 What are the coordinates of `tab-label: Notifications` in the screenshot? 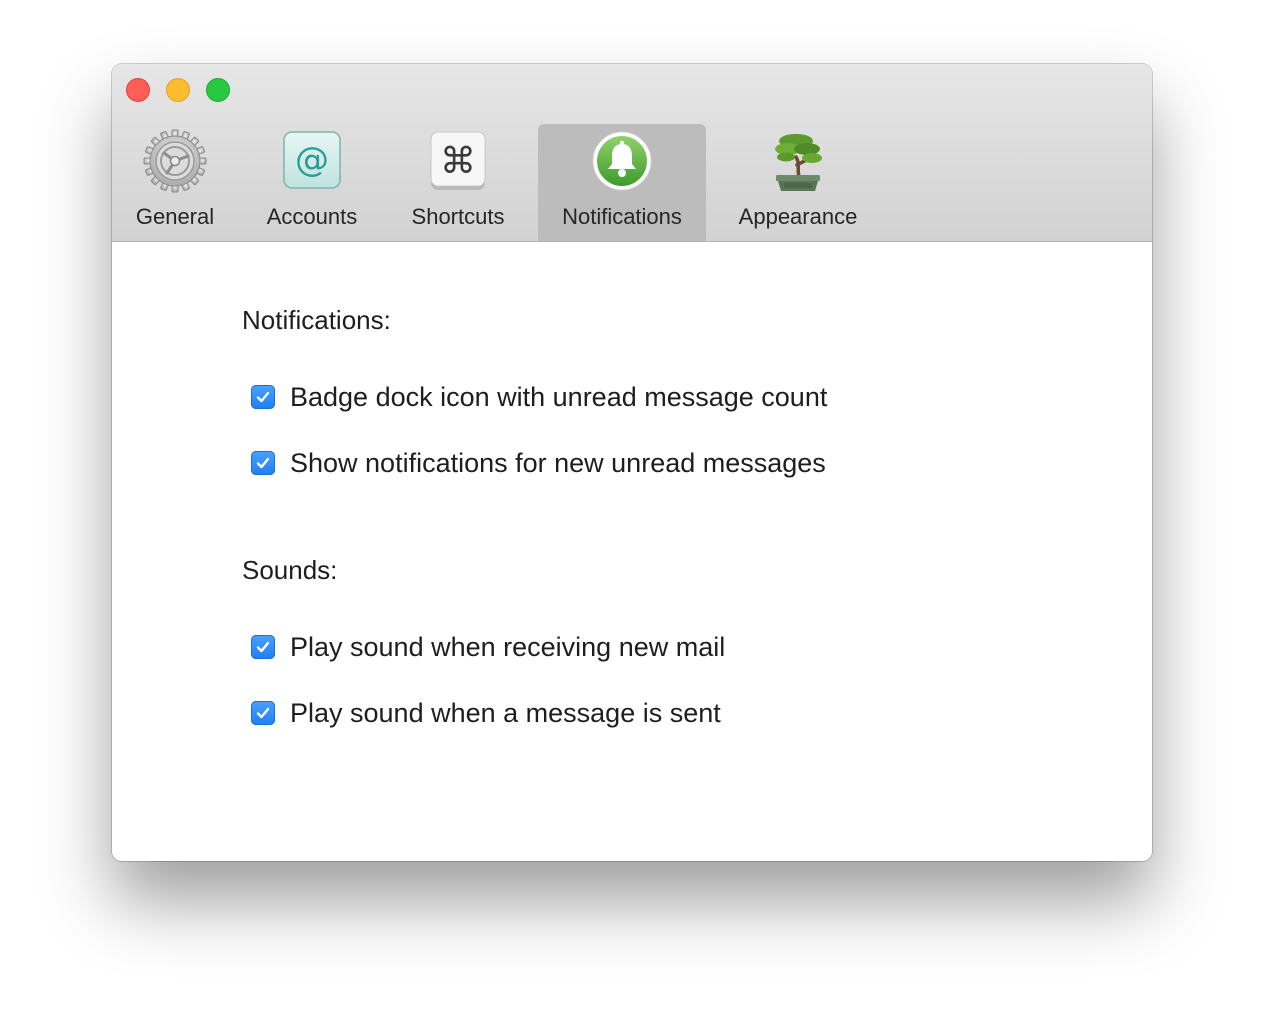 It's located at (622, 216).